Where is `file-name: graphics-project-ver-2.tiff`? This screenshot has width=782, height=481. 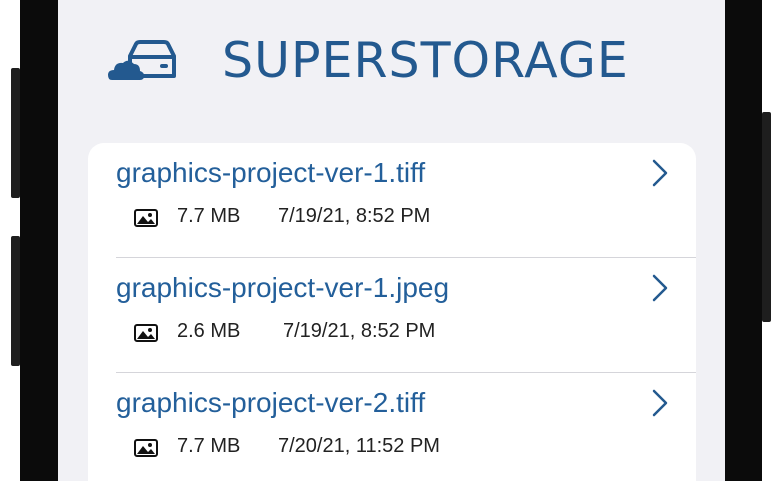
file-name: graphics-project-ver-2.tiff is located at coordinates (271, 402).